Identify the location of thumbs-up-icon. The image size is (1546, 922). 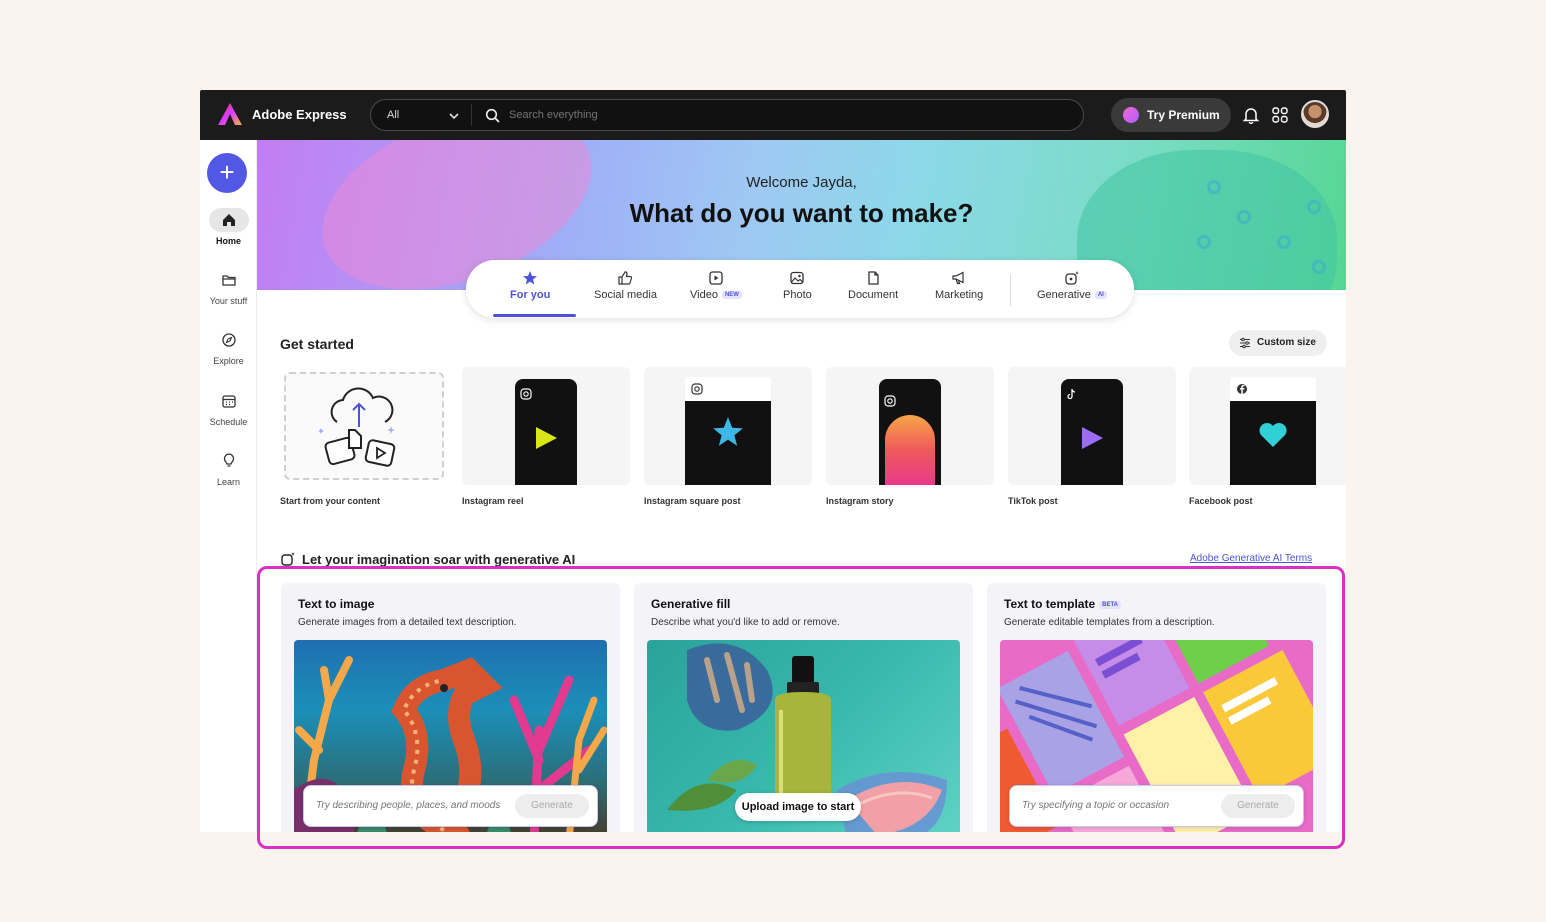
(625, 278).